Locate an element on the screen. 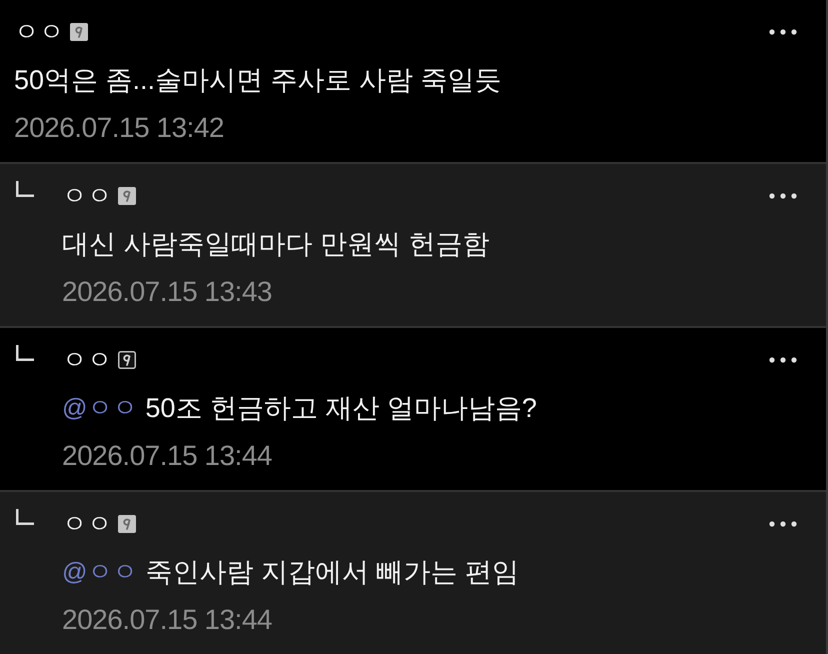  comment-text: 50조 헌금하고 재산 얼마나남음? is located at coordinates (341, 408).